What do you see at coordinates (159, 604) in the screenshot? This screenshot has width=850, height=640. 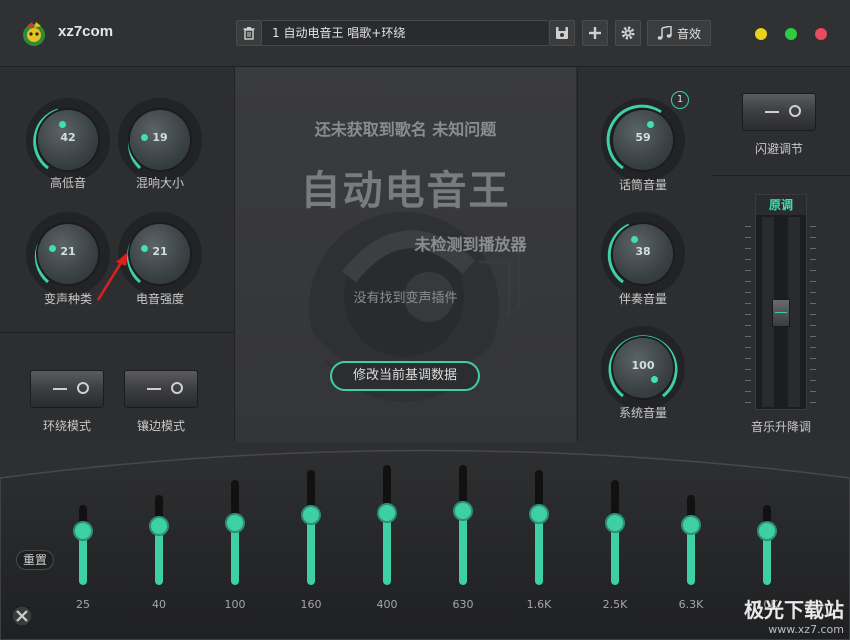 I see `eq-band-label: 40` at bounding box center [159, 604].